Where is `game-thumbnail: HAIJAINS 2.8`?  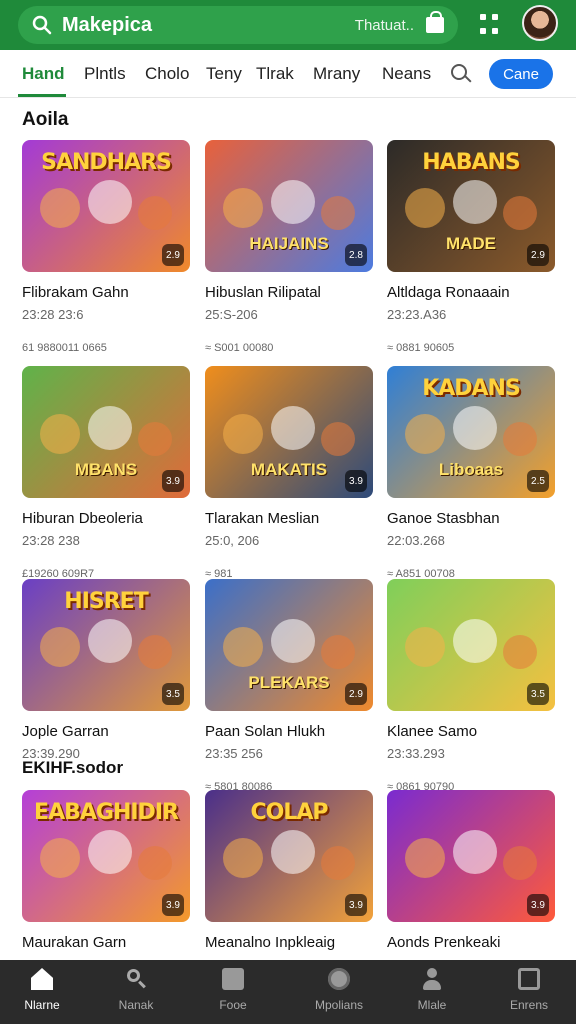
game-thumbnail: HAIJAINS 2.8 is located at coordinates (289, 206).